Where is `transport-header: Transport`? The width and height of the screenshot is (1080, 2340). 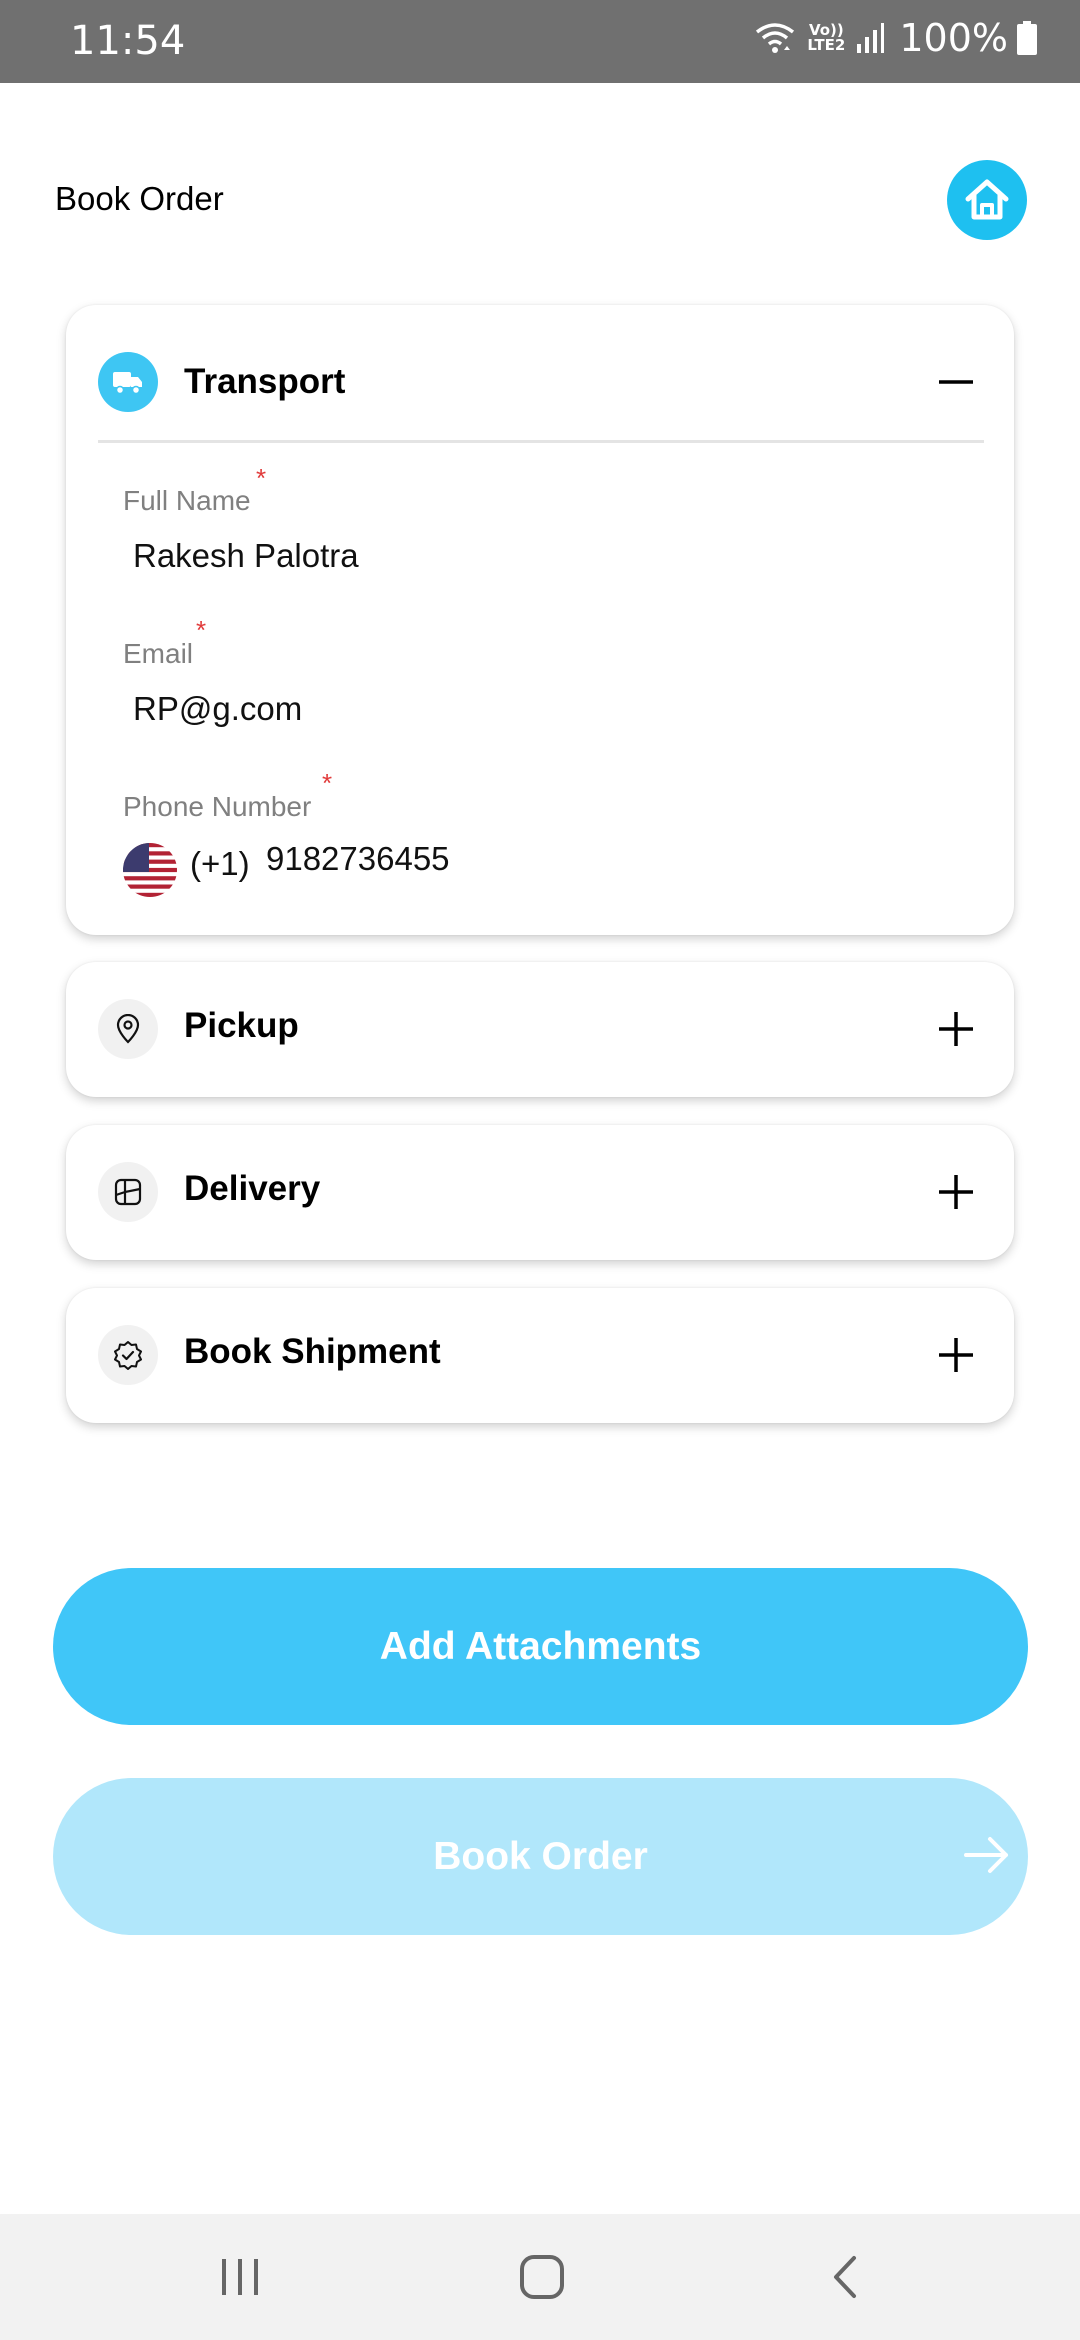
transport-header: Transport is located at coordinates (540, 372).